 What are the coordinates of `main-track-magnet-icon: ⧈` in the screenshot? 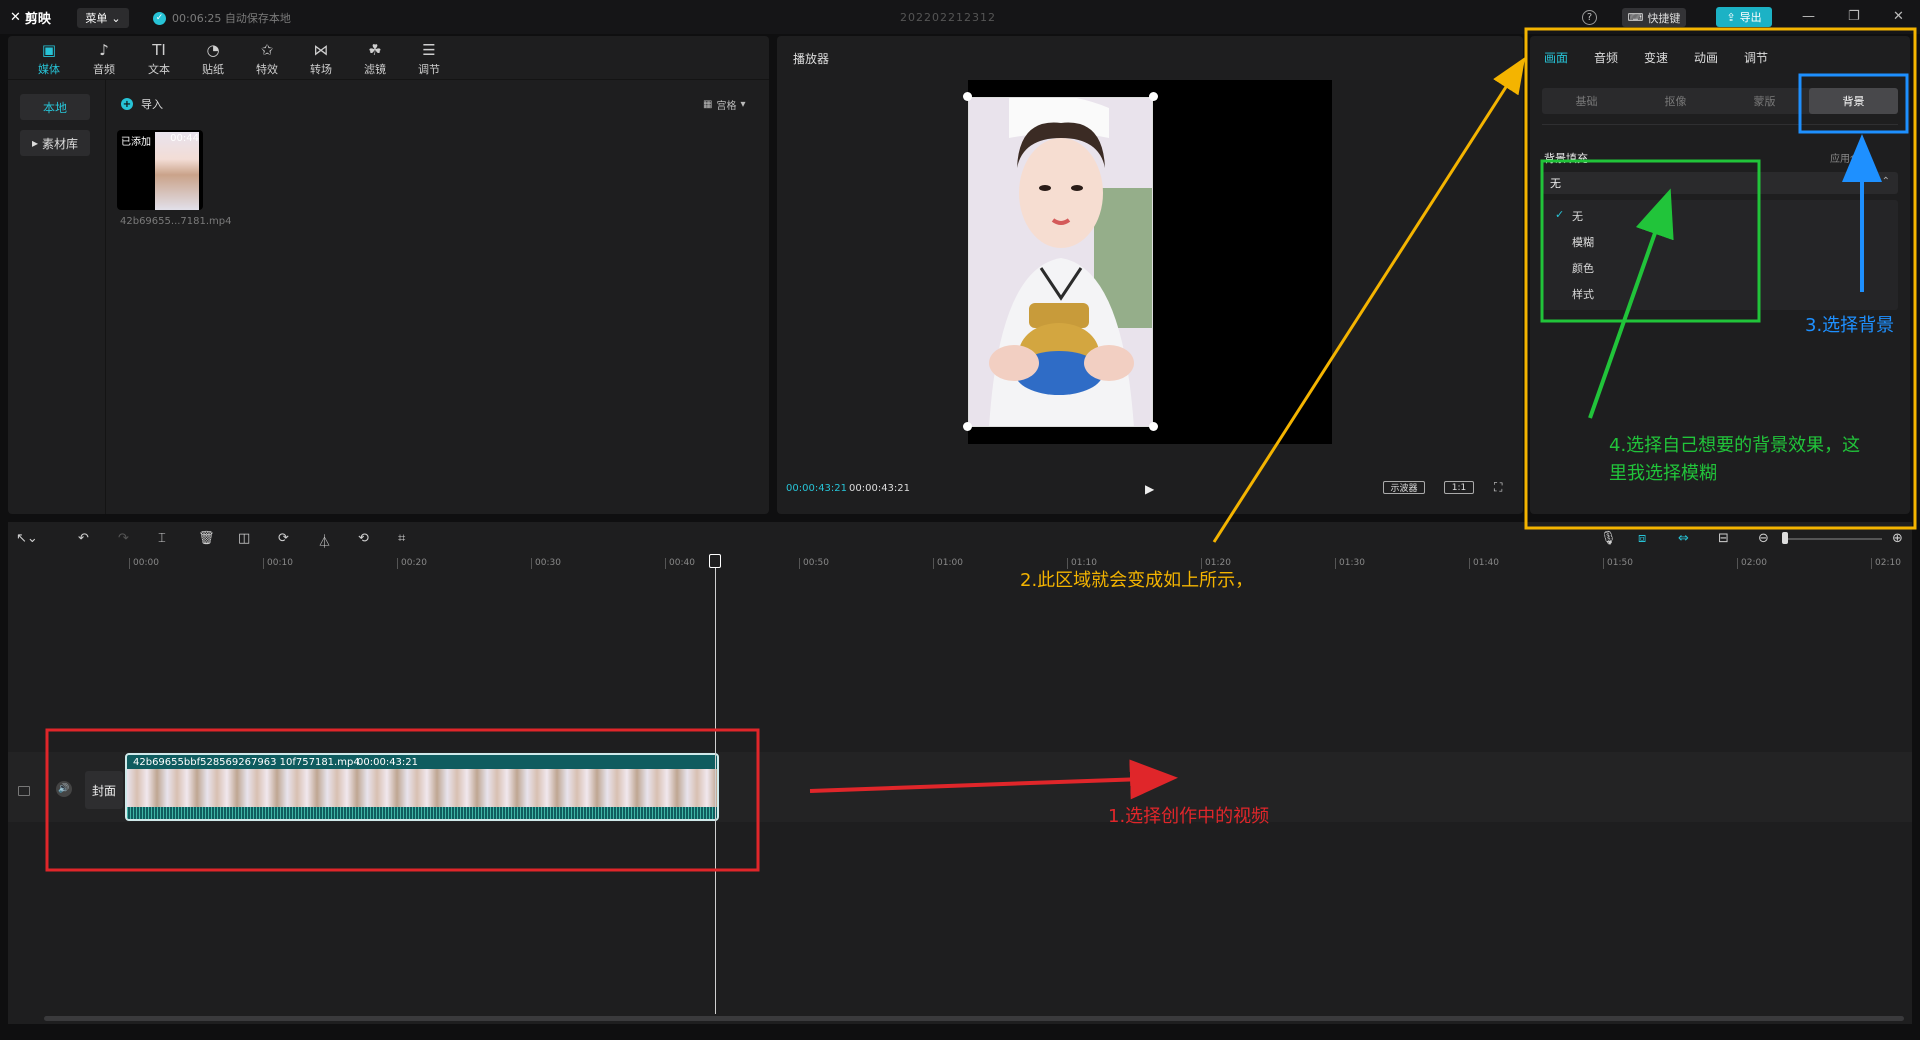 It's located at (1642, 538).